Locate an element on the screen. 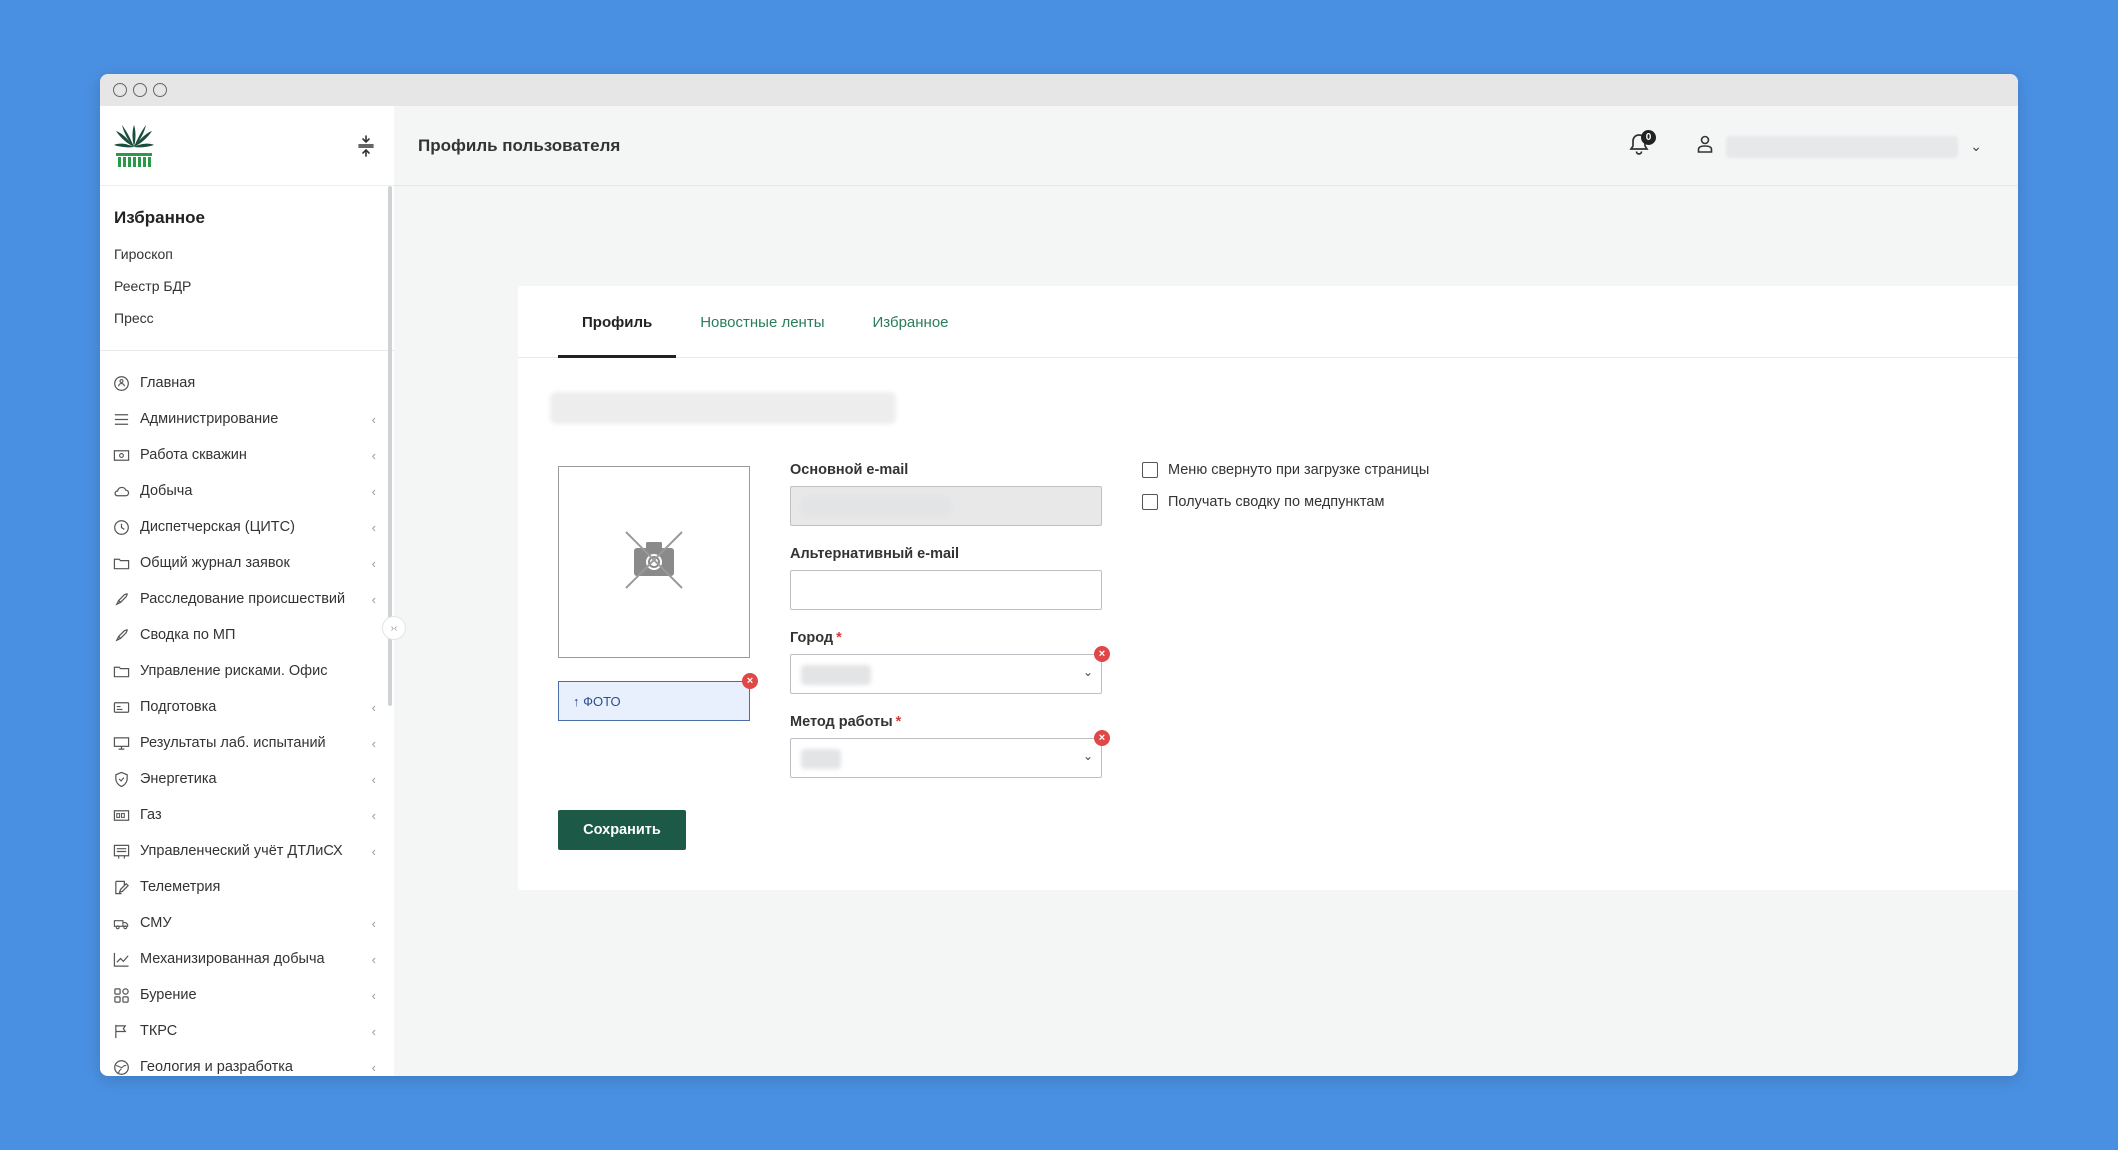  user-icon is located at coordinates (1705, 146).